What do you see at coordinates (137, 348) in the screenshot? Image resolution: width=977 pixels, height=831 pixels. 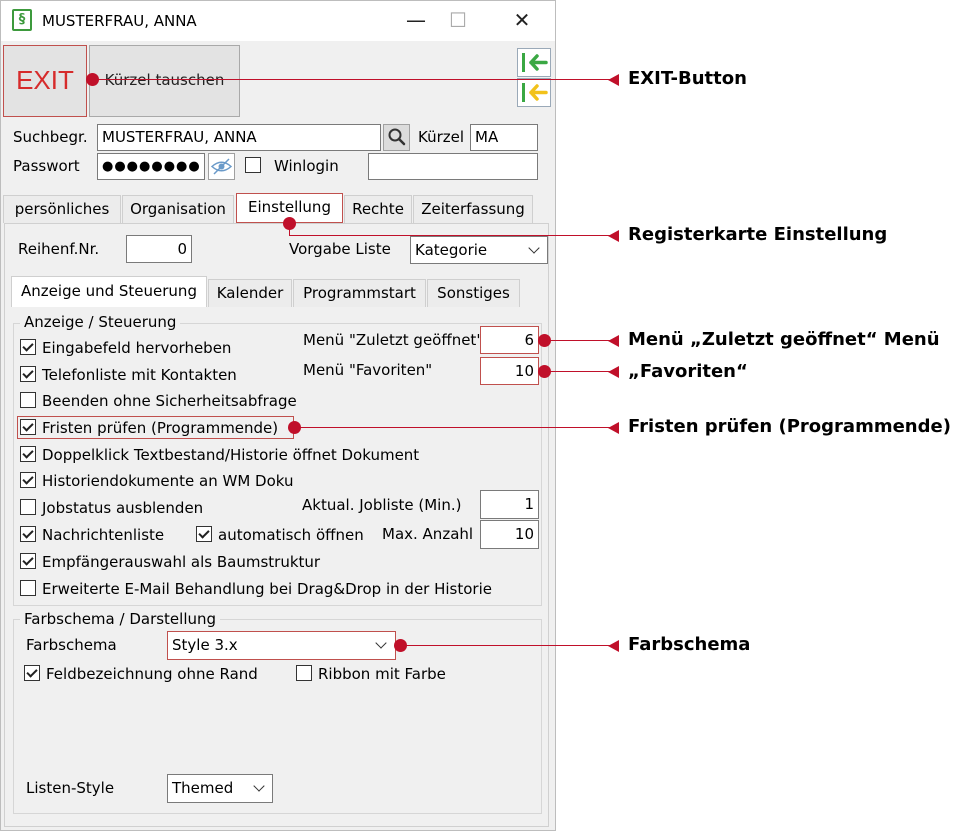 I see `label-eingabefeld: Eingabefeld hervorheben` at bounding box center [137, 348].